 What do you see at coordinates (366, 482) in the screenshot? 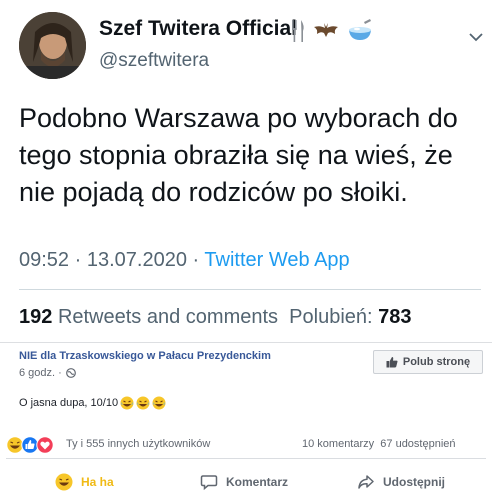
I see `share-icon` at bounding box center [366, 482].